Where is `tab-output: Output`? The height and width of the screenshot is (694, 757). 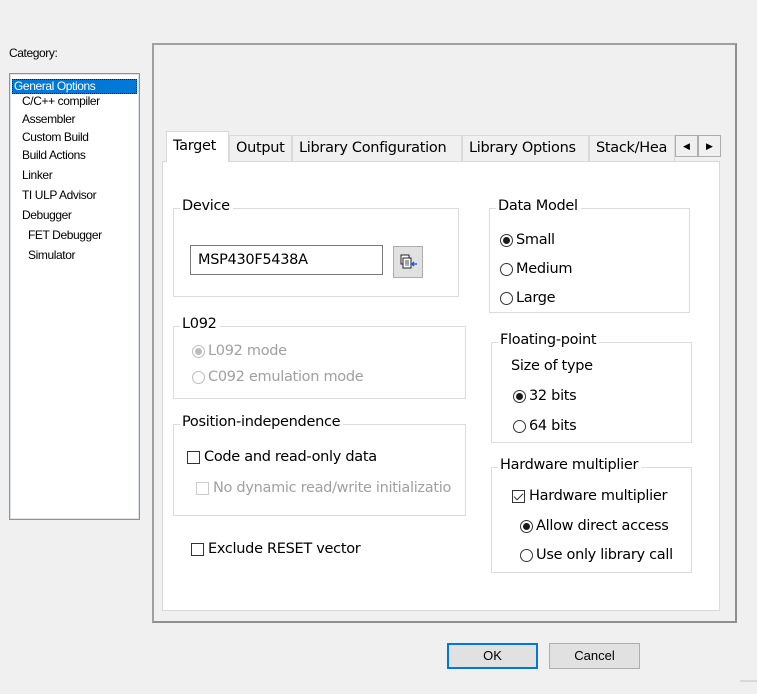 tab-output: Output is located at coordinates (260, 148).